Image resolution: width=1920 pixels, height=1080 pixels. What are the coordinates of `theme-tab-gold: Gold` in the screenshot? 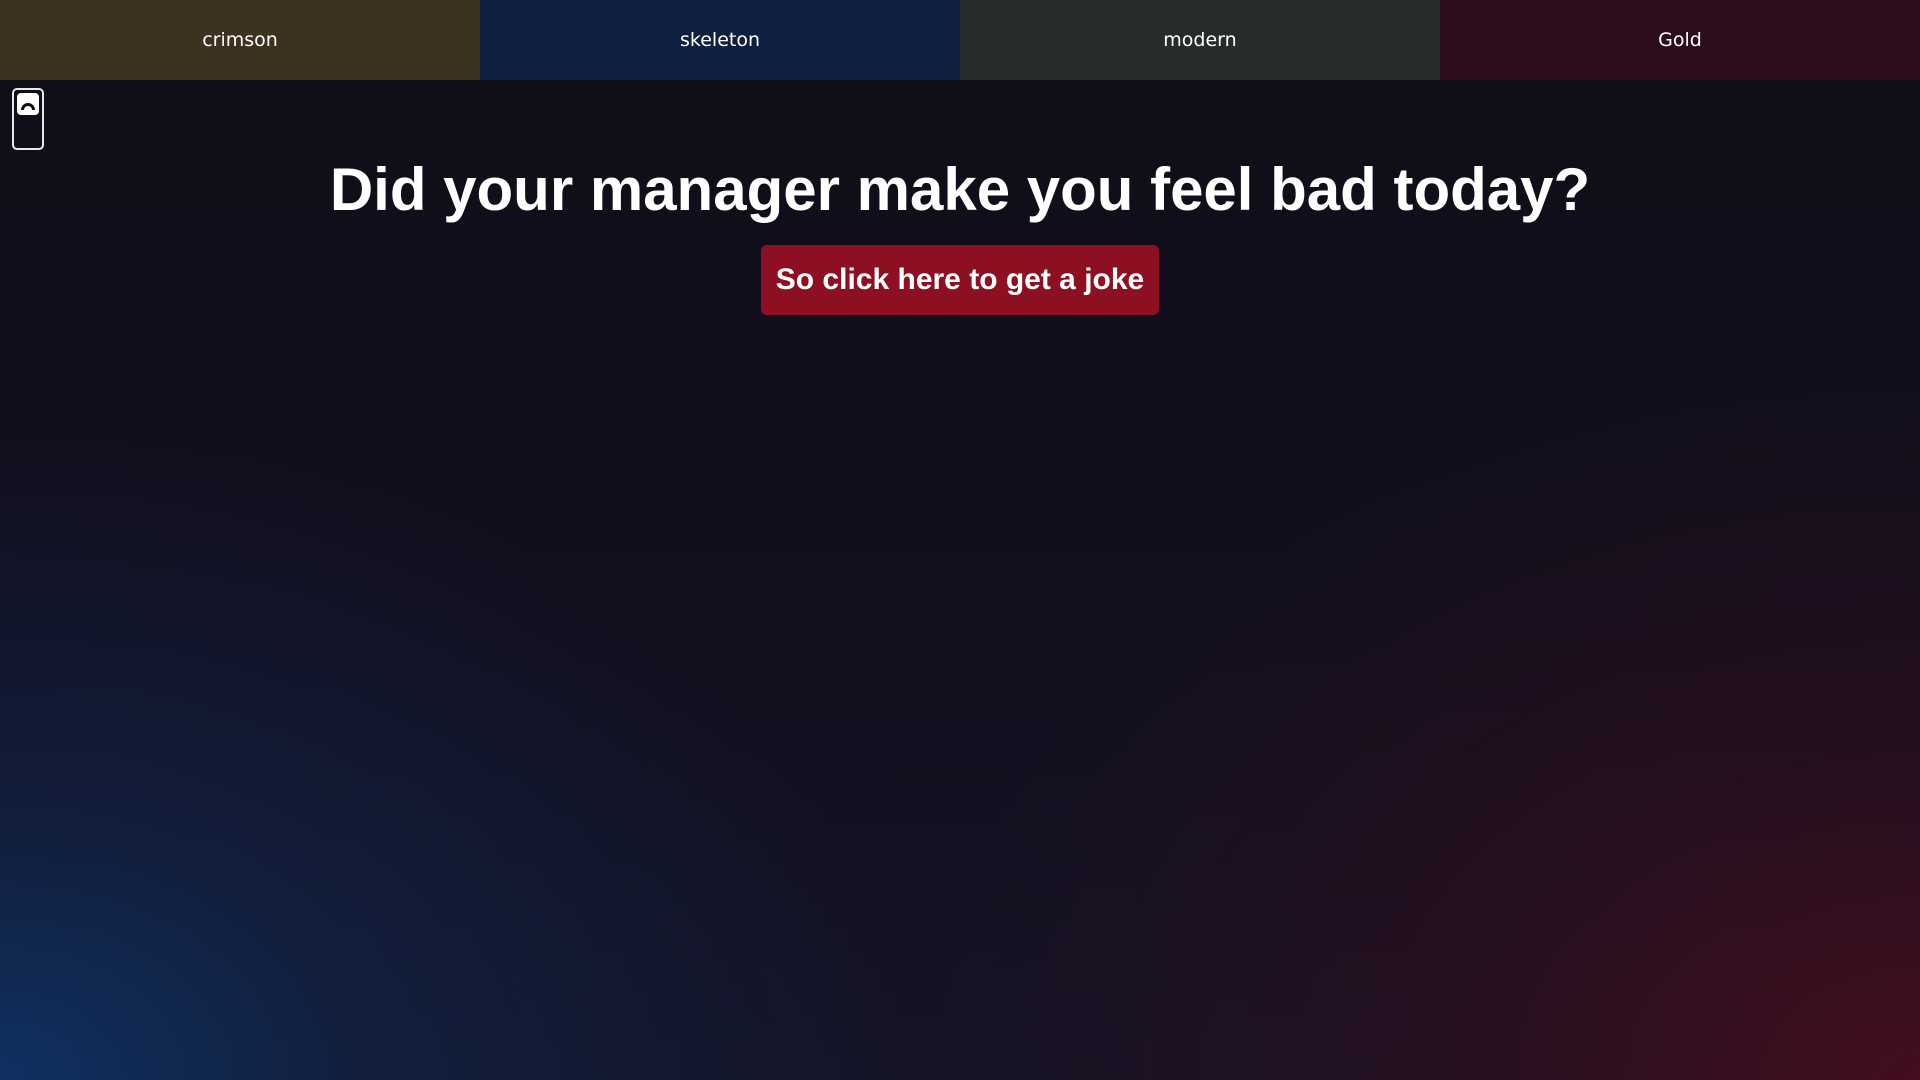 It's located at (1680, 40).